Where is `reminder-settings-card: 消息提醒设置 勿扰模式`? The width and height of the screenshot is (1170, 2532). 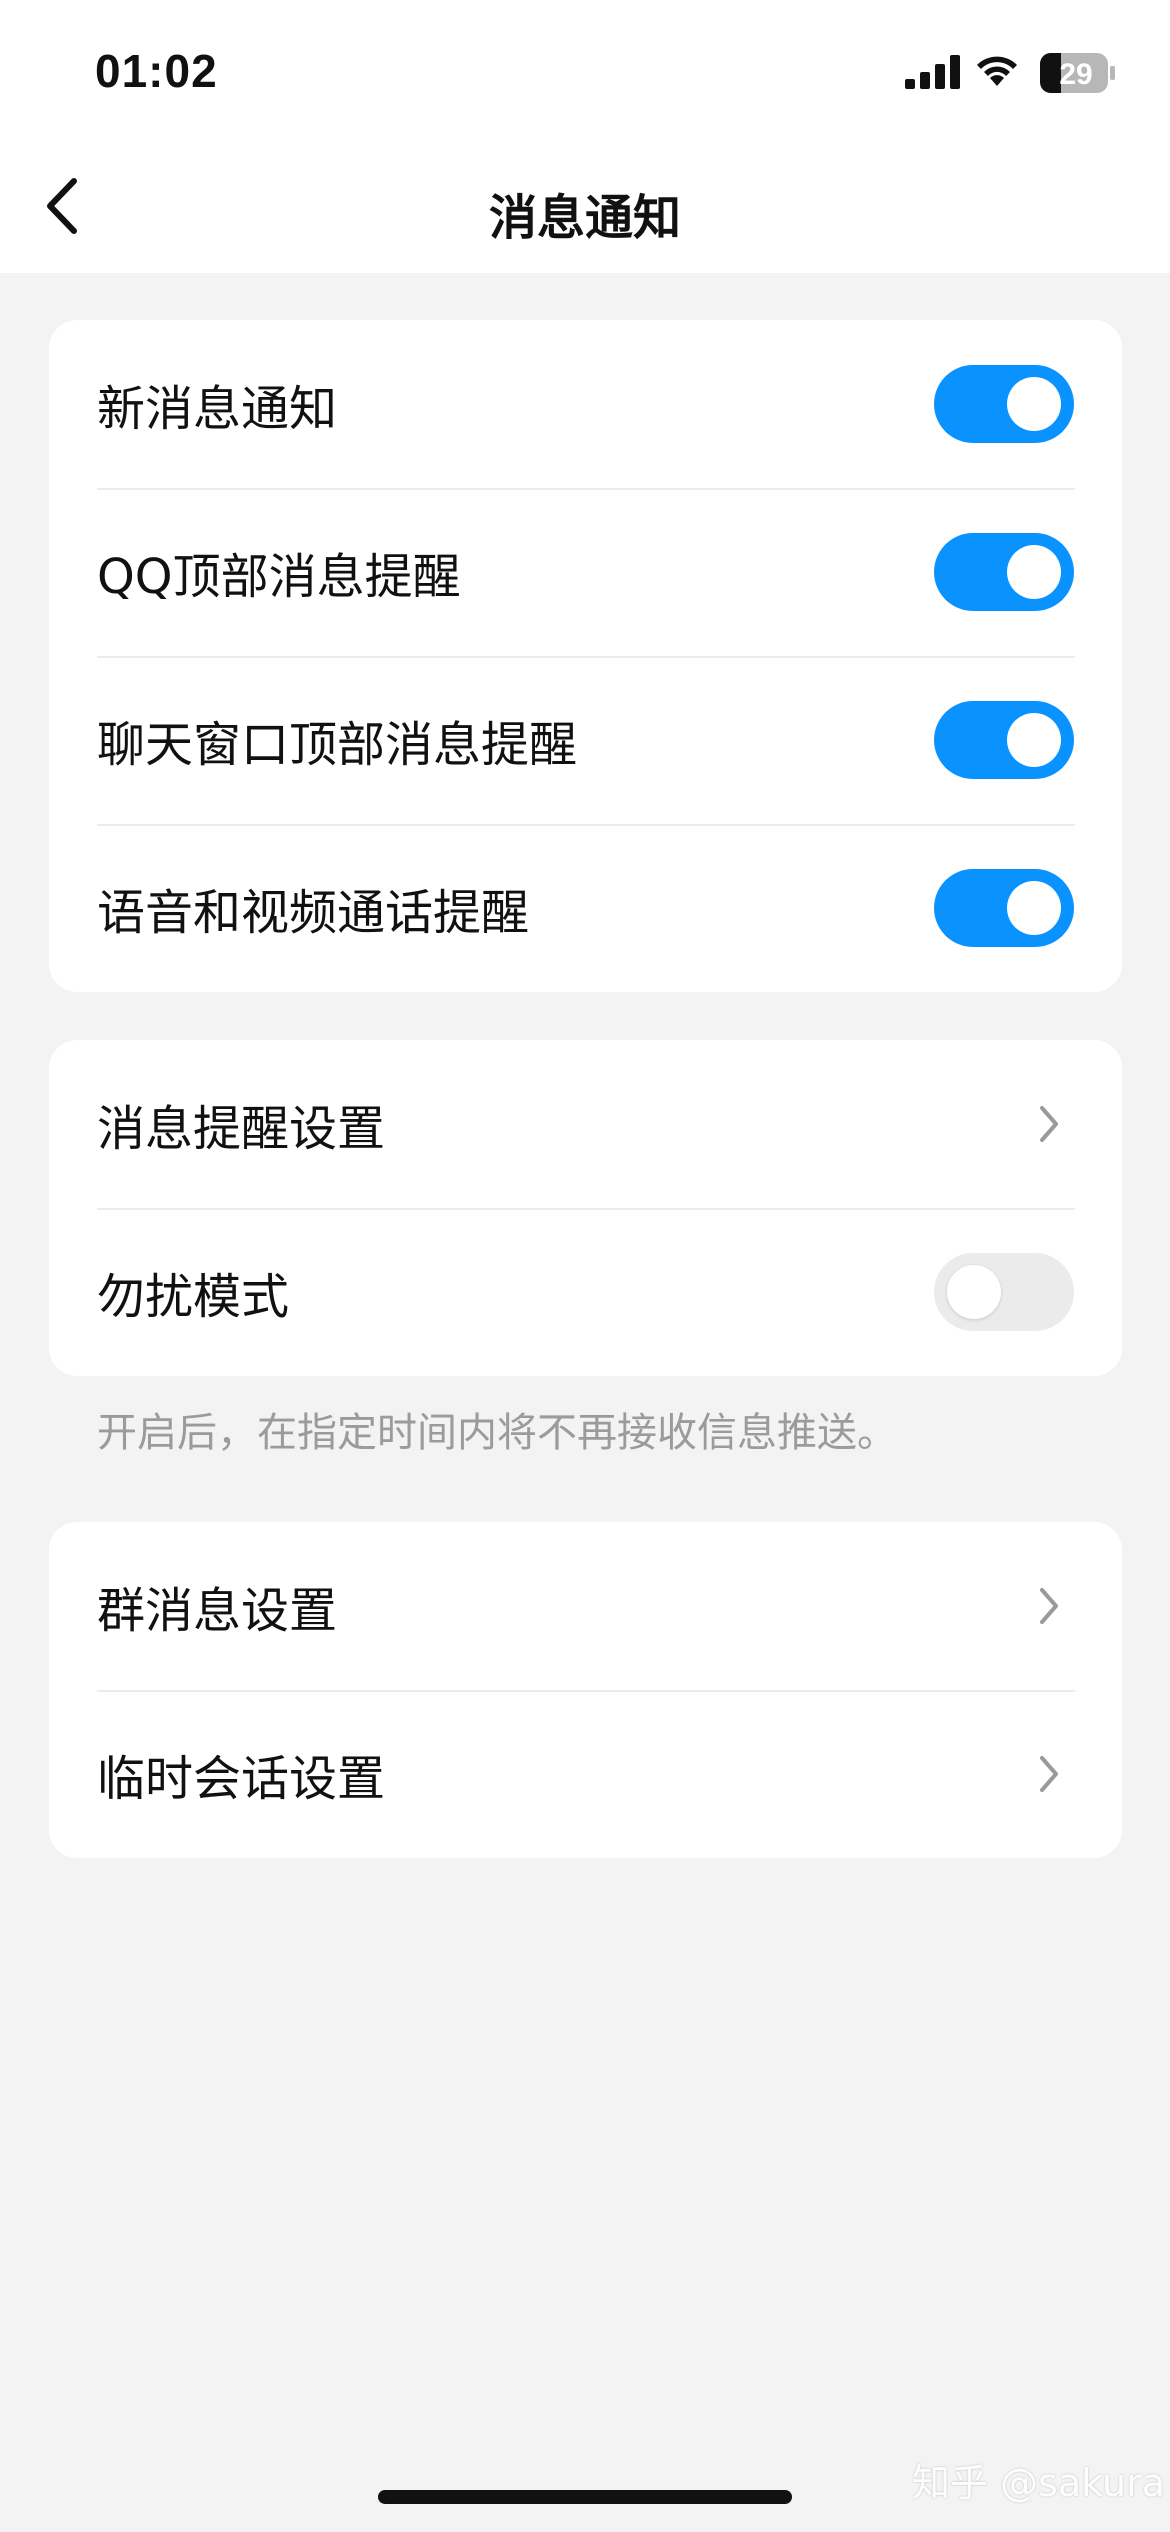 reminder-settings-card: 消息提醒设置 勿扰模式 is located at coordinates (585, 1208).